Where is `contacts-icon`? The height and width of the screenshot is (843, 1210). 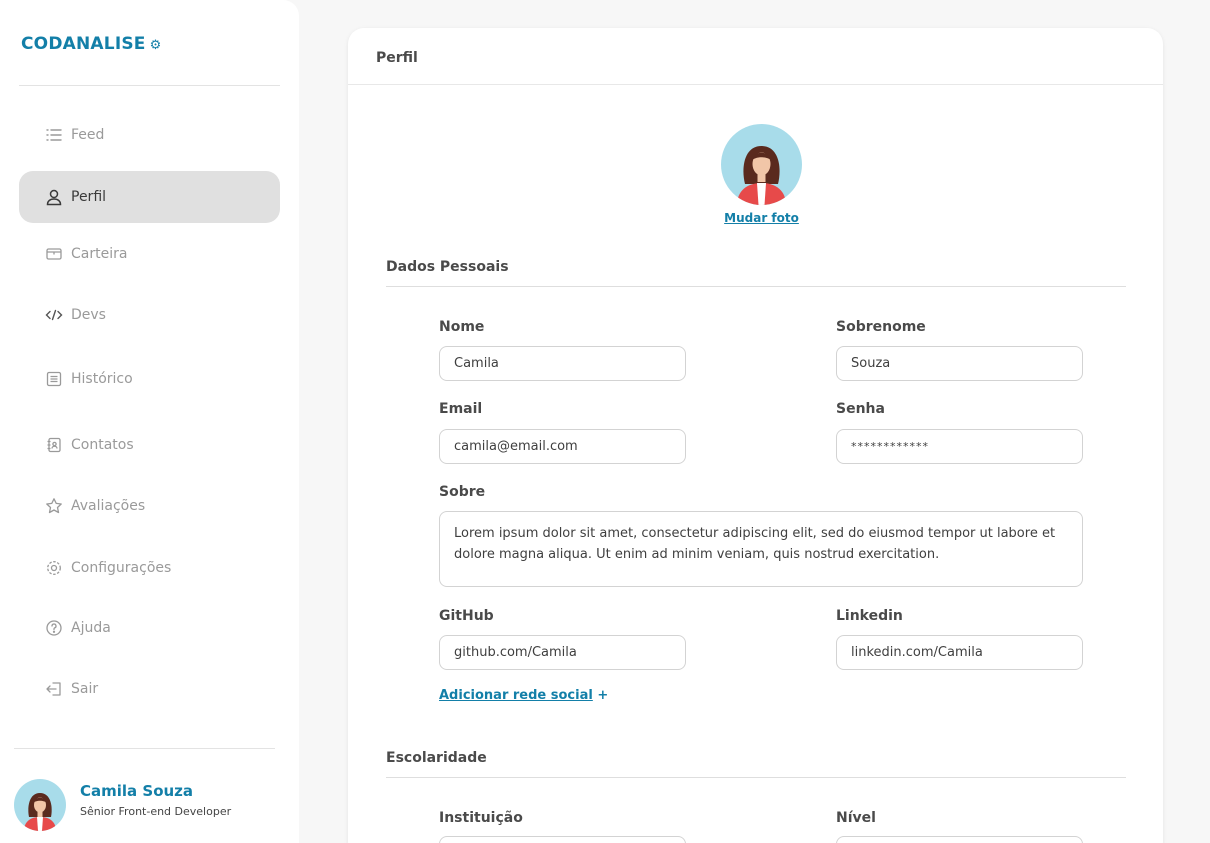
contacts-icon is located at coordinates (54, 445).